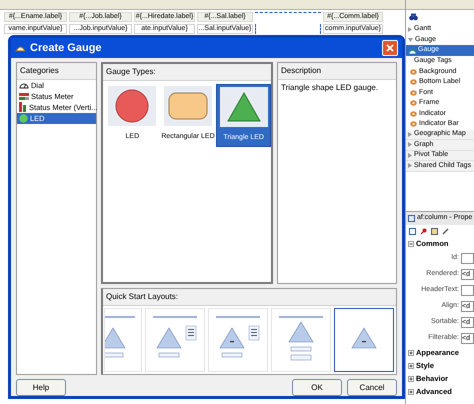 Image resolution: width=474 pixels, height=404 pixels. Describe the element at coordinates (411, 218) in the screenshot. I see `properties-icon` at that location.